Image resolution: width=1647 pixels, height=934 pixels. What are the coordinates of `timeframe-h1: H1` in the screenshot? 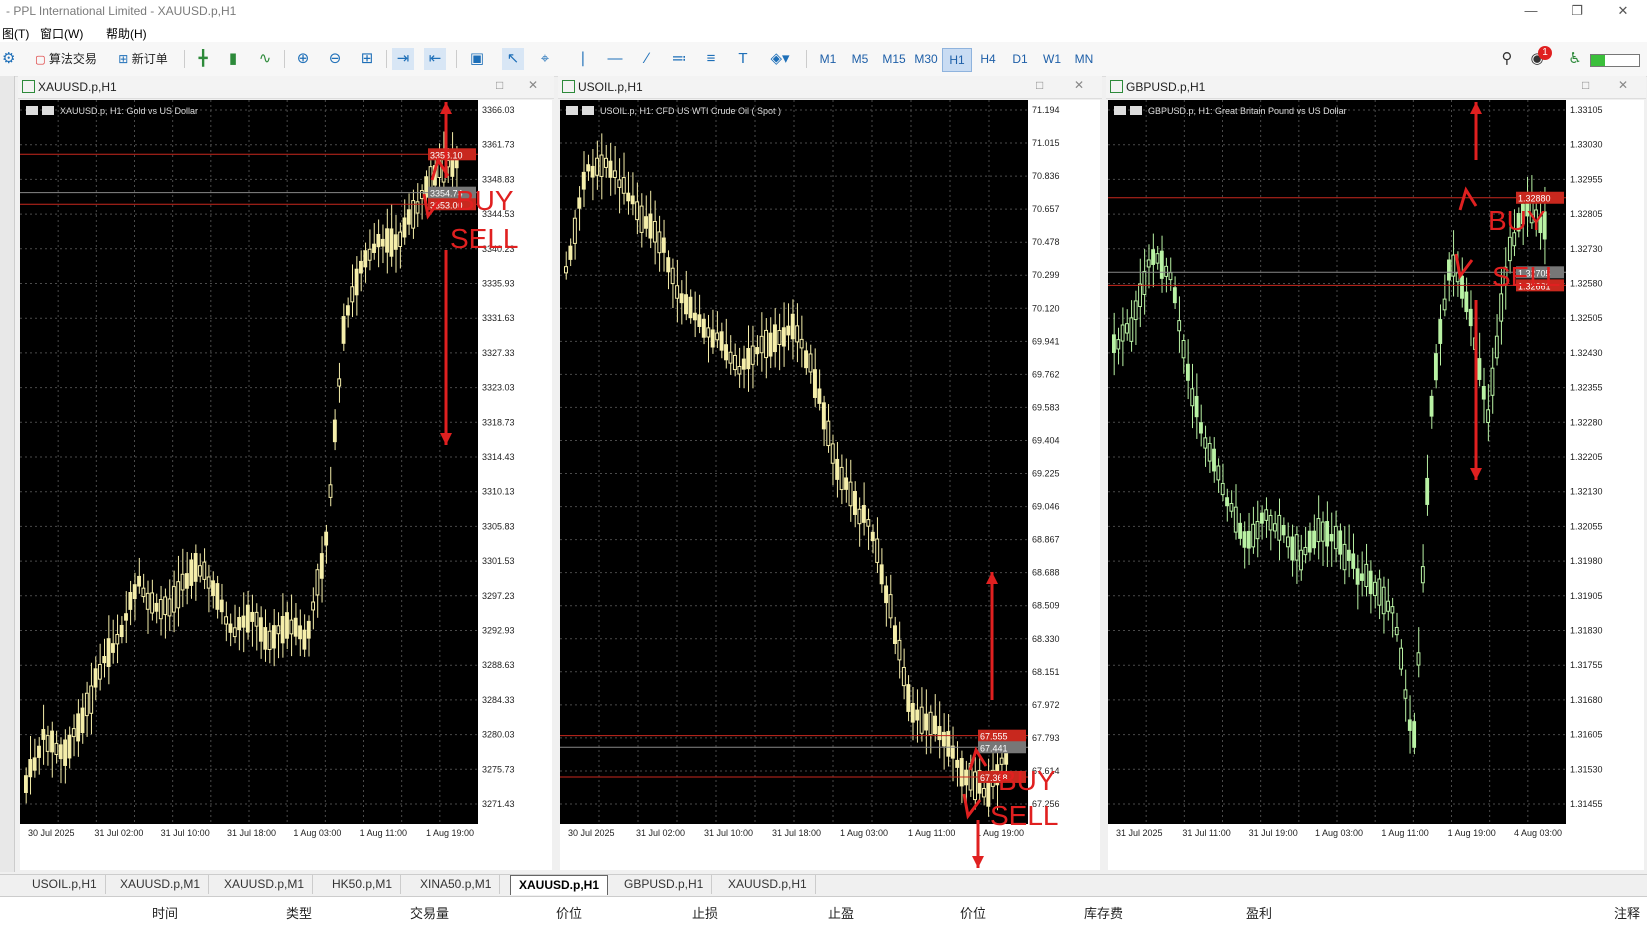 It's located at (957, 60).